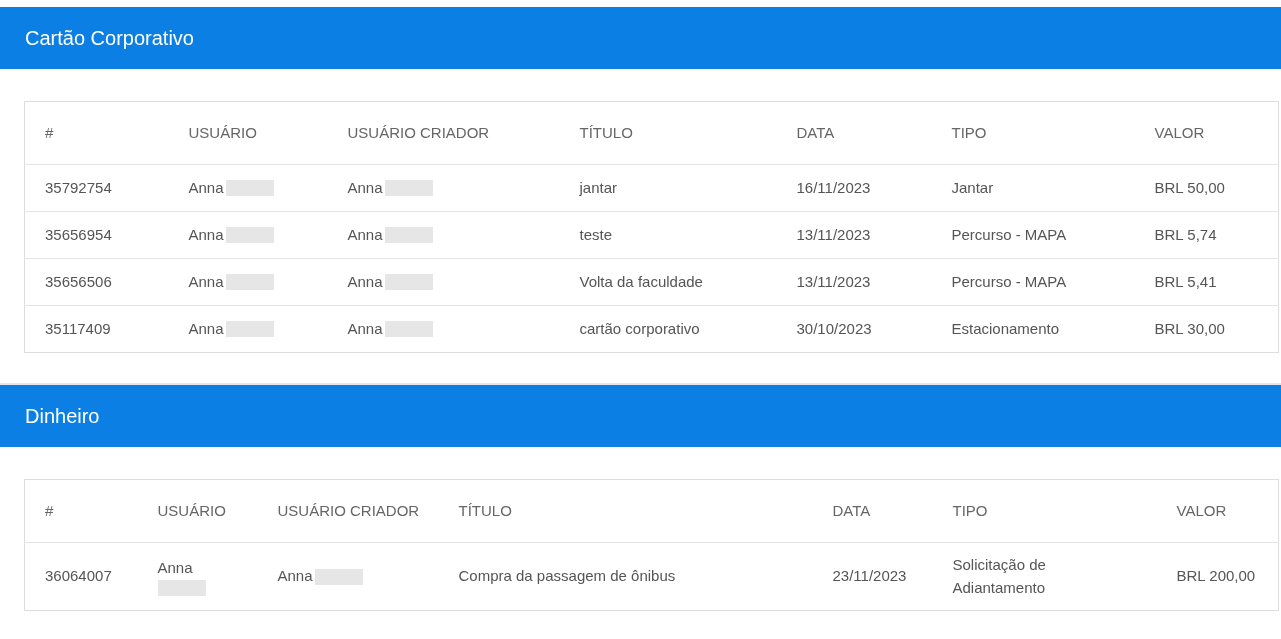  I want to click on id-cell: 36064007, so click(78, 576).